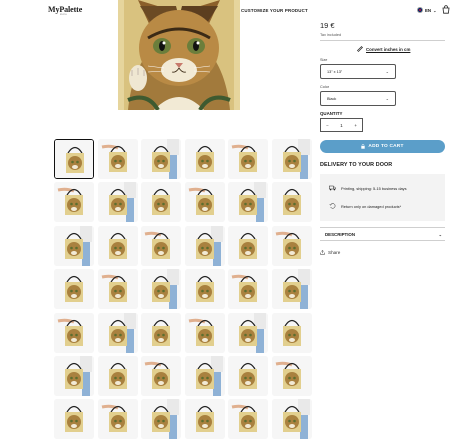  I want to click on product-price: 19 €, so click(327, 25).